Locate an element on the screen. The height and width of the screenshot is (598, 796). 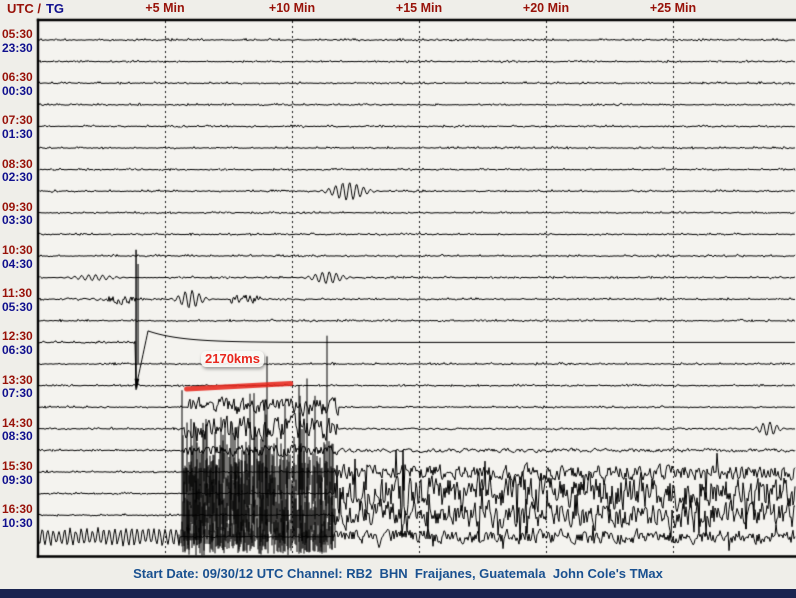
x-axis-tick-label: +20 Min is located at coordinates (546, 8).